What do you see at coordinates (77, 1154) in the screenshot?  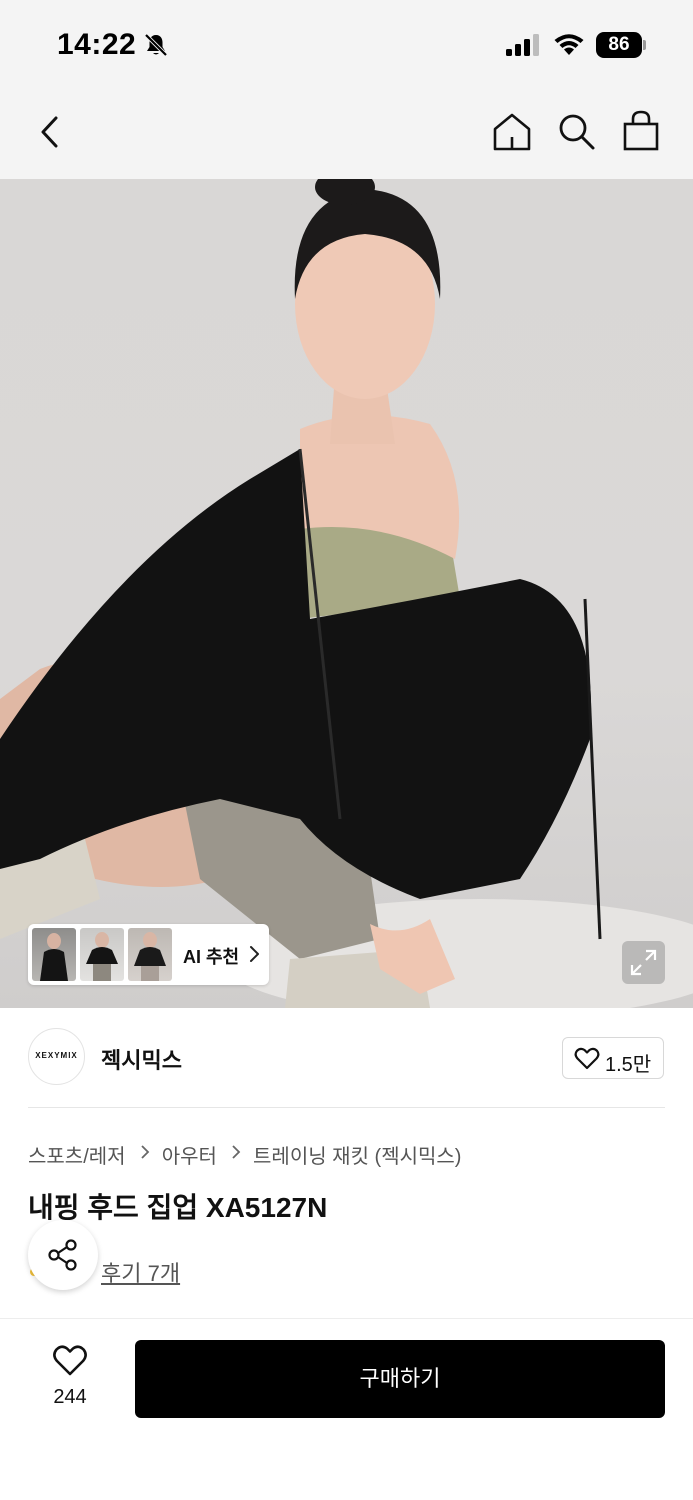 I see `breadcrumb-item: 스포츠/레저` at bounding box center [77, 1154].